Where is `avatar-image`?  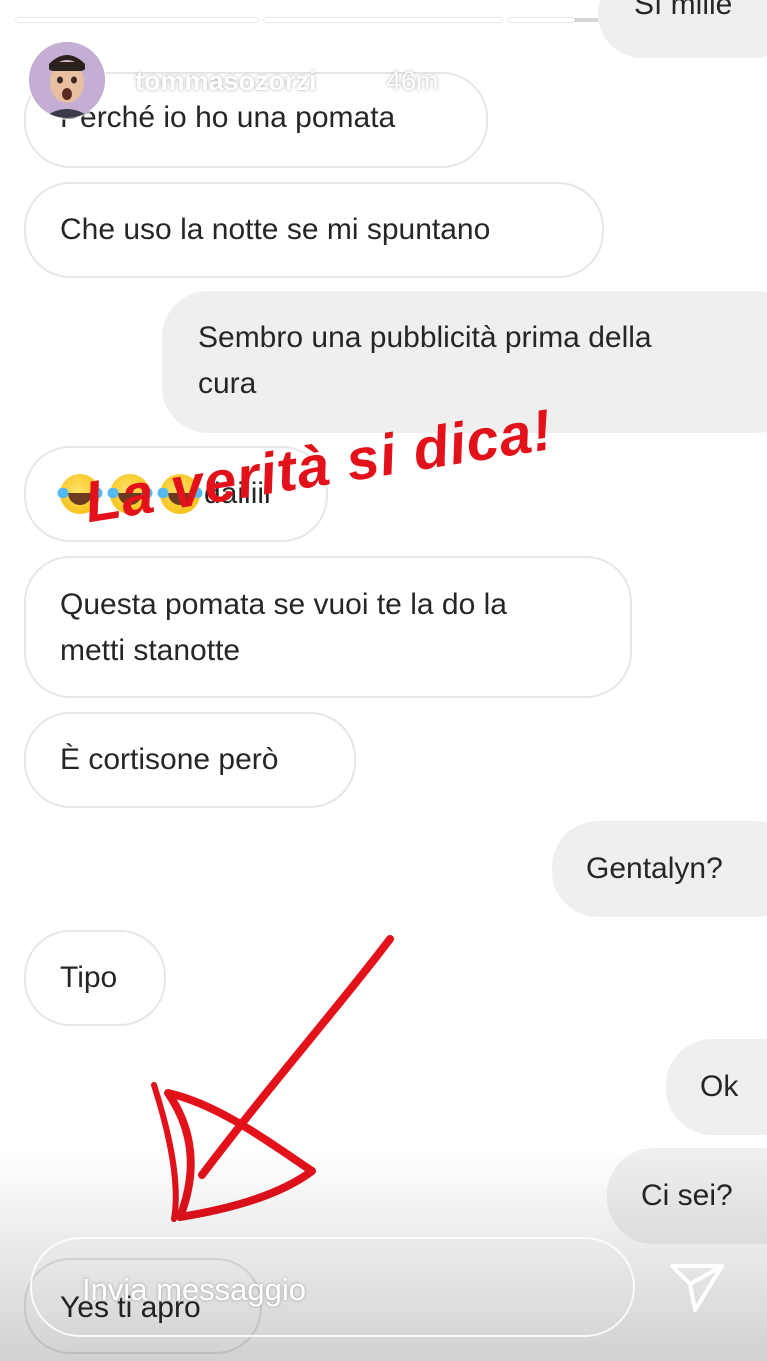
avatar-image is located at coordinates (67, 80).